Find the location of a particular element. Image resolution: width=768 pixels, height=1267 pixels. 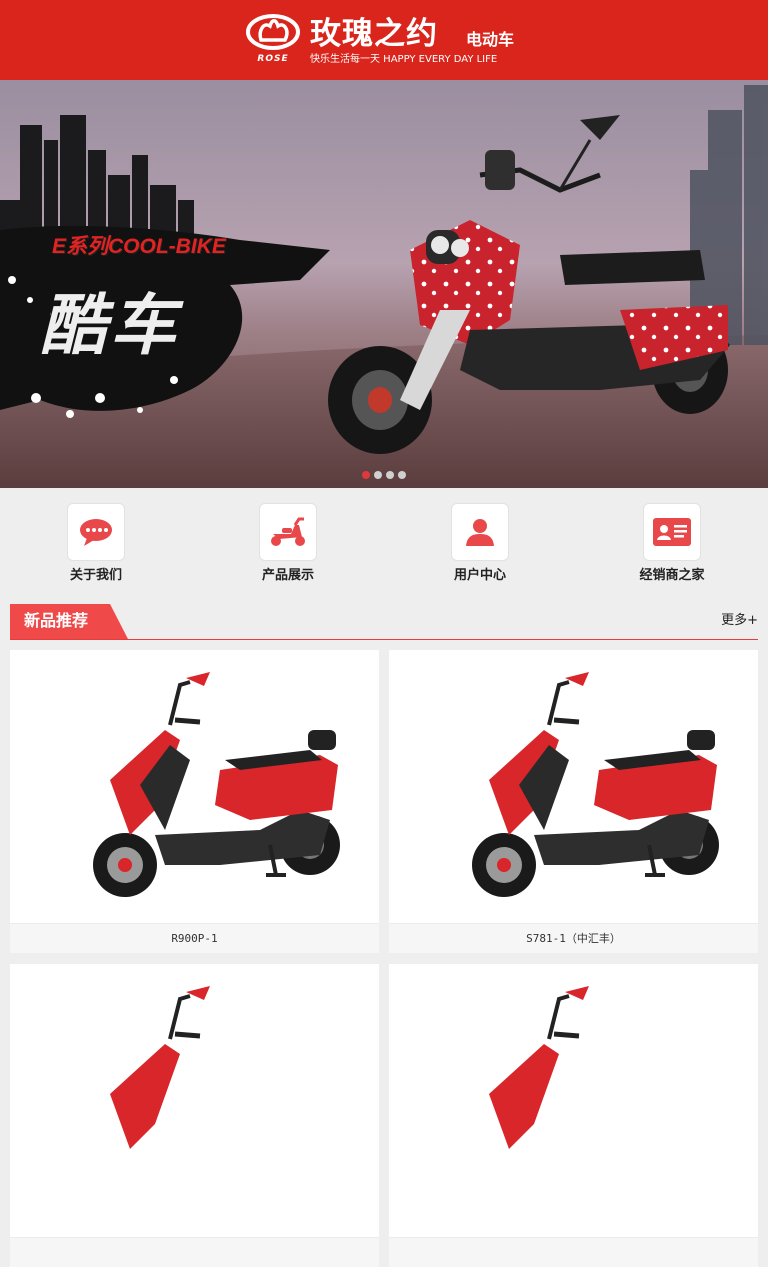

banner-caption: E系列COOL-BIKE is located at coordinates (139, 246).